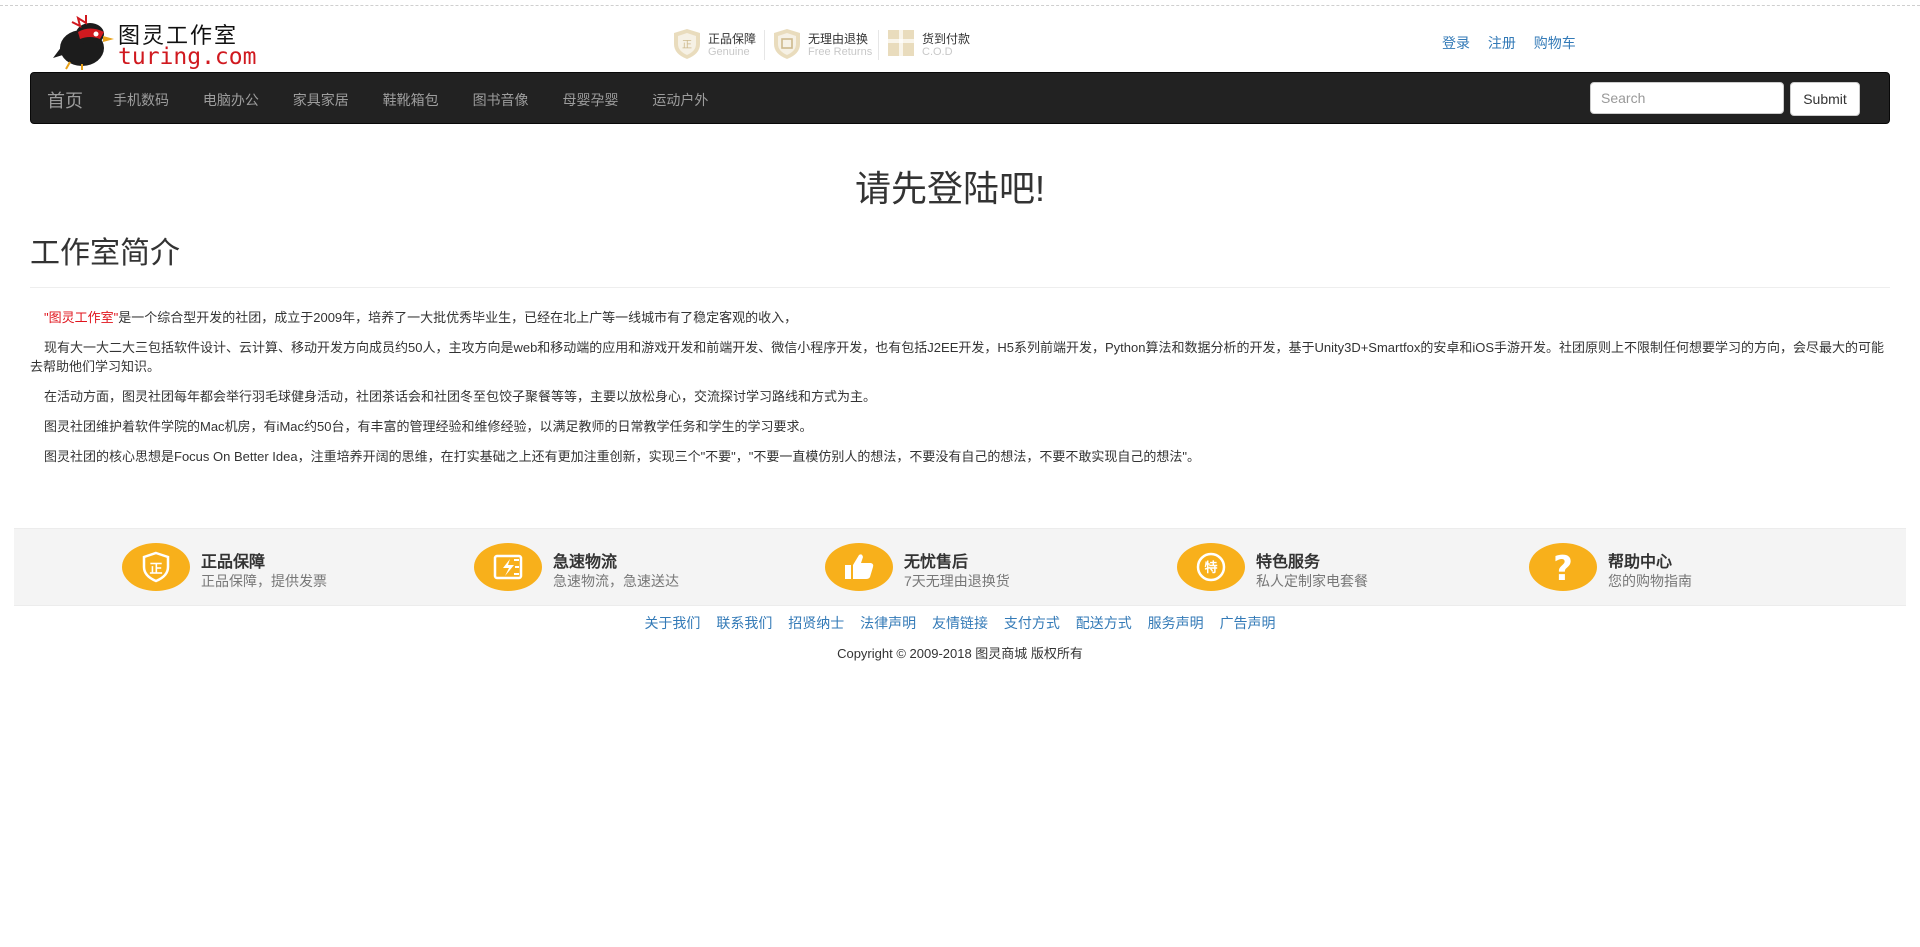  I want to click on feature-fast-delivery: 急速物流 急速物流，急速送达, so click(624, 568).